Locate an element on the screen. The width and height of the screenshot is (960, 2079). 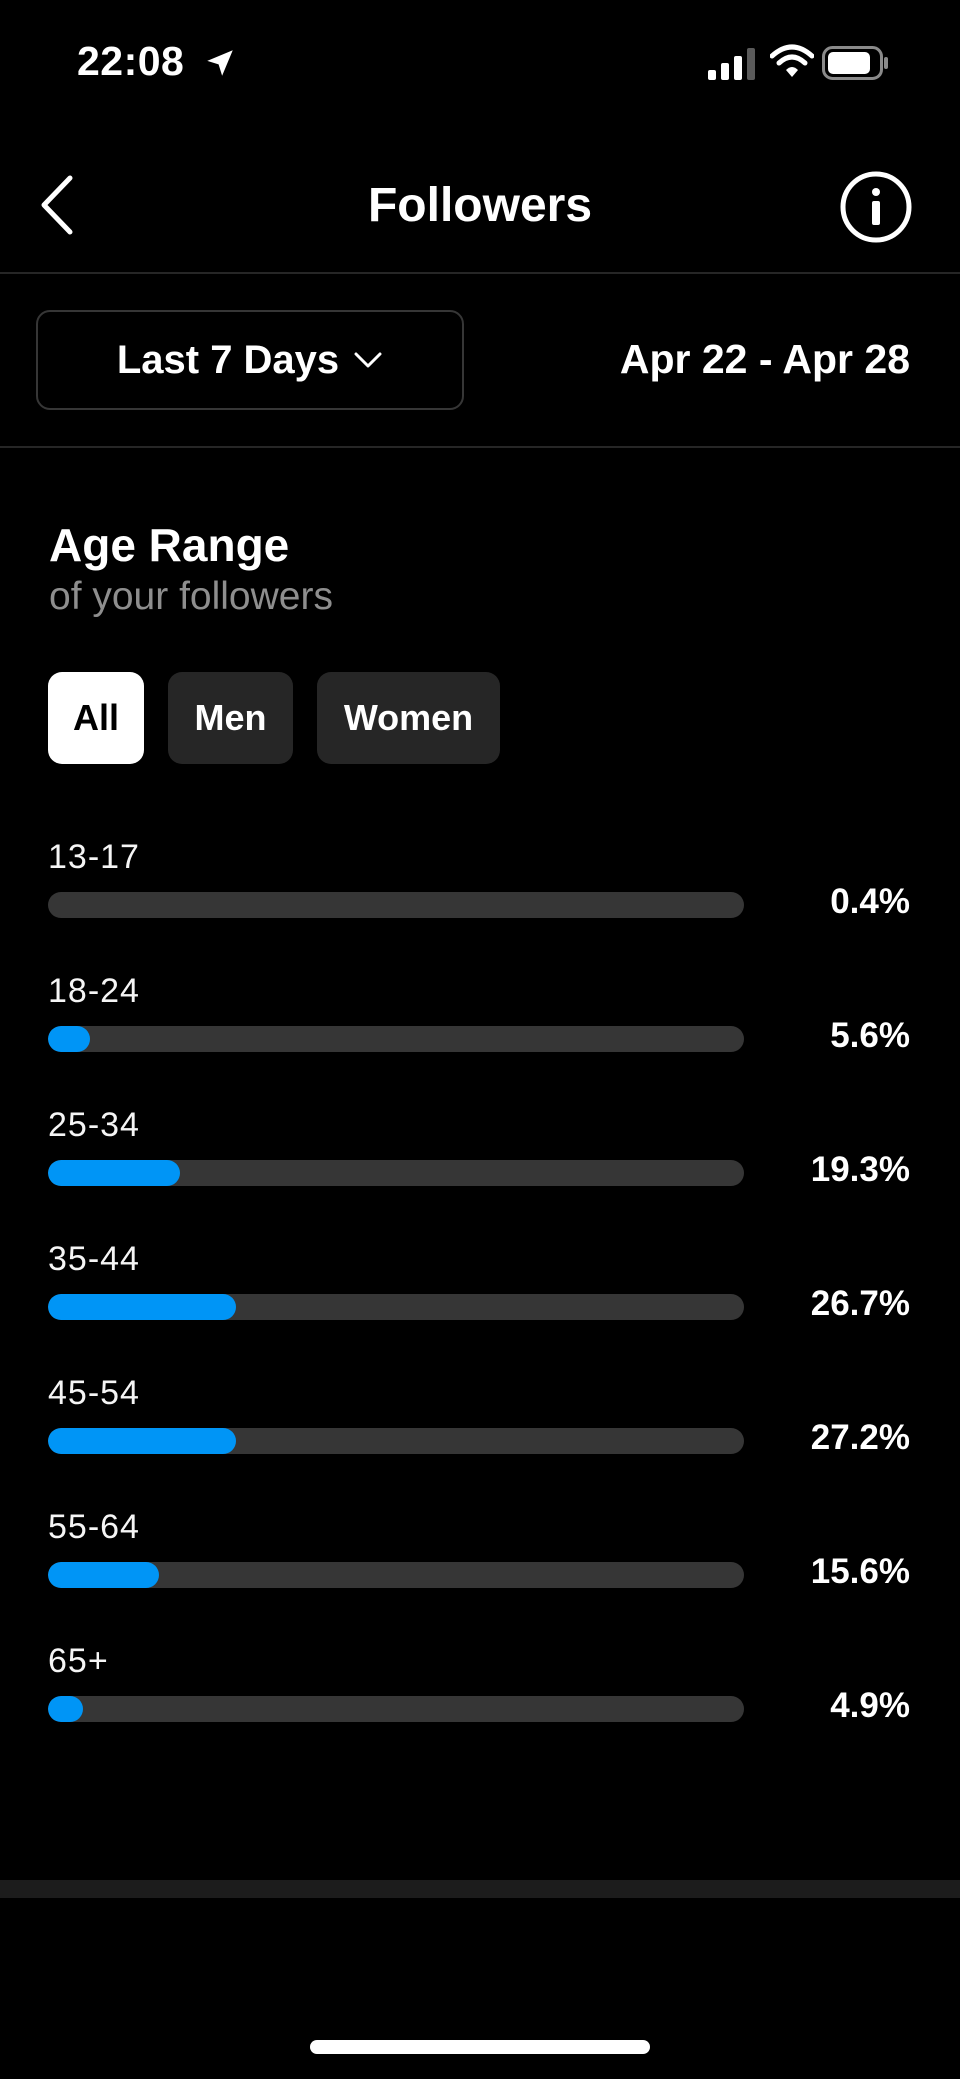
age-percent: 5.6% is located at coordinates (870, 1035).